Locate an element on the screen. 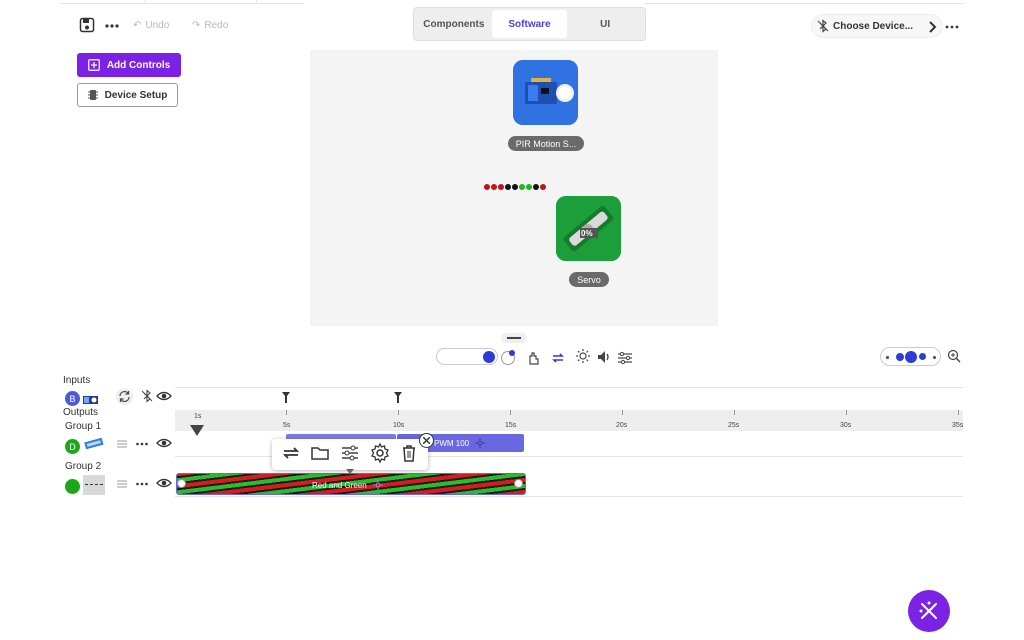 This screenshot has height=640, width=1024. input-bluetooth-off-button is located at coordinates (147, 396).